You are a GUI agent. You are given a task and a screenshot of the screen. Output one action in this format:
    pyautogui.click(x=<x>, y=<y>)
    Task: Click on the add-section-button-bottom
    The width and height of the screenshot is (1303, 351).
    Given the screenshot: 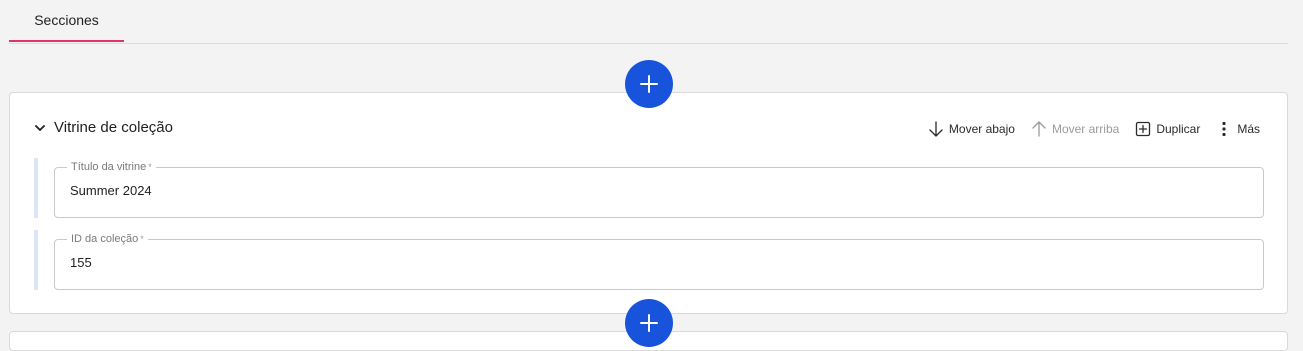 What is the action you would take?
    pyautogui.click(x=649, y=323)
    